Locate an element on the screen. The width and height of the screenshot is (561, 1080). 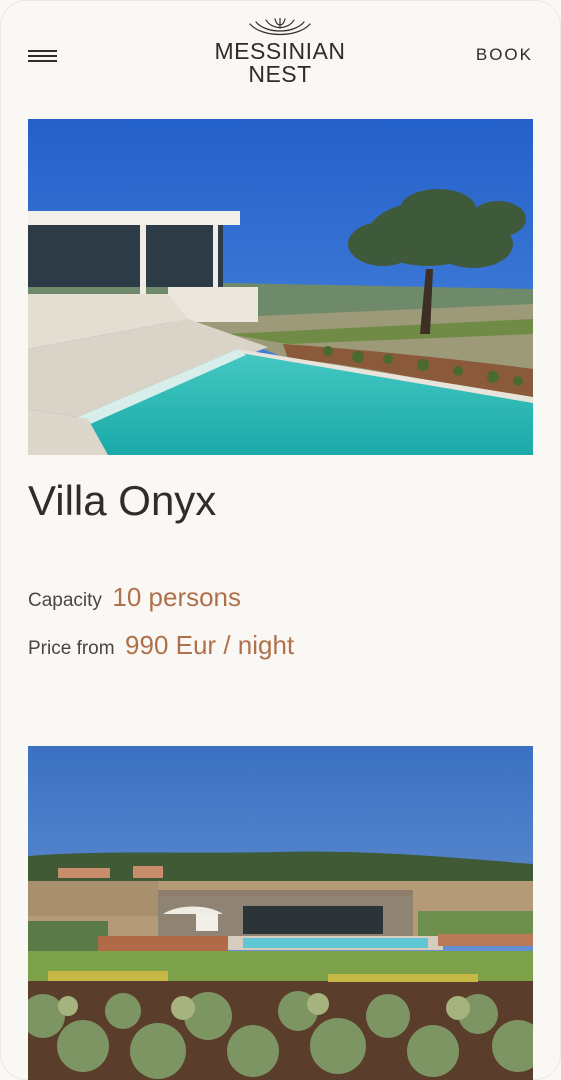
brand-logo: MESSINIAN NEST is located at coordinates (280, 52).